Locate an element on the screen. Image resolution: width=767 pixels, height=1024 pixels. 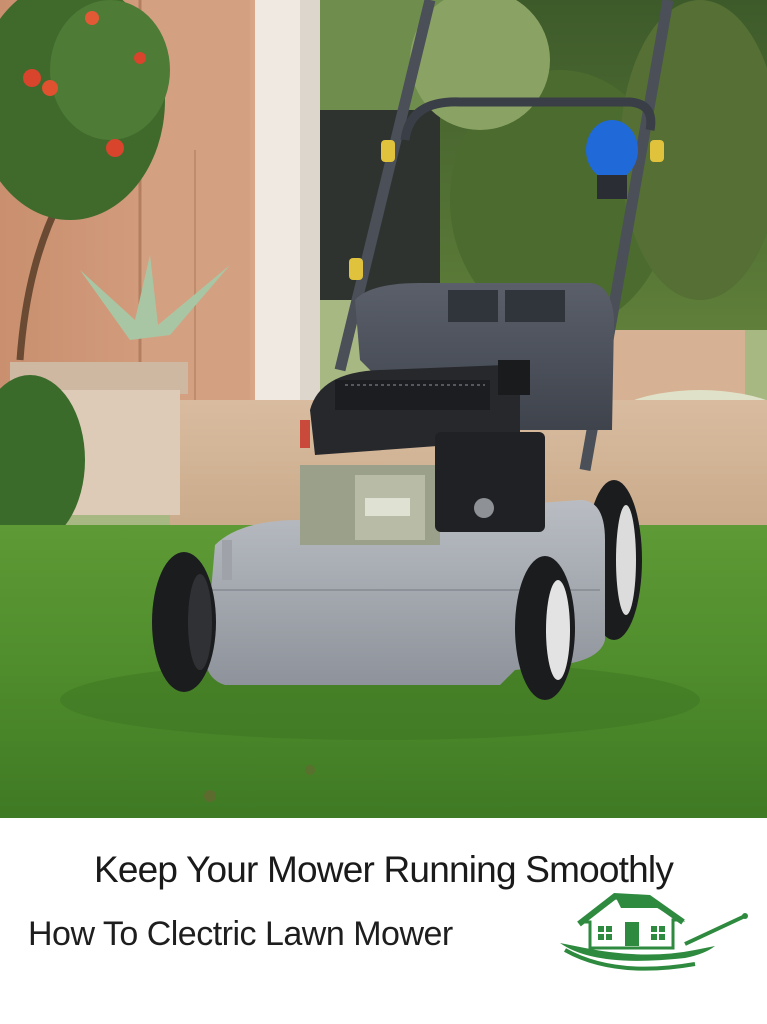
subheadline: How To Clectric Lawn Mower is located at coordinates (240, 934).